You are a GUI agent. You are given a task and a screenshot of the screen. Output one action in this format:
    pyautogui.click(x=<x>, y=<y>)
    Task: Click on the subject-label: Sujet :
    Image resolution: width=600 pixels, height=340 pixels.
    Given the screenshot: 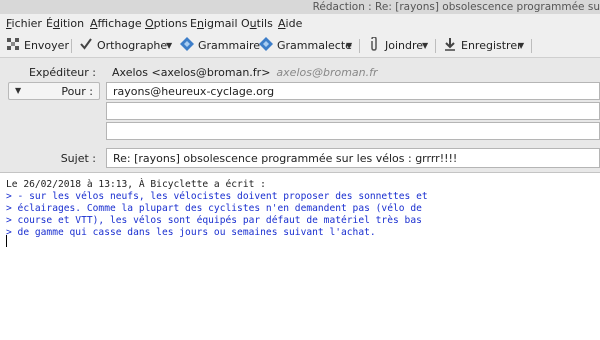 What is the action you would take?
    pyautogui.click(x=78, y=158)
    